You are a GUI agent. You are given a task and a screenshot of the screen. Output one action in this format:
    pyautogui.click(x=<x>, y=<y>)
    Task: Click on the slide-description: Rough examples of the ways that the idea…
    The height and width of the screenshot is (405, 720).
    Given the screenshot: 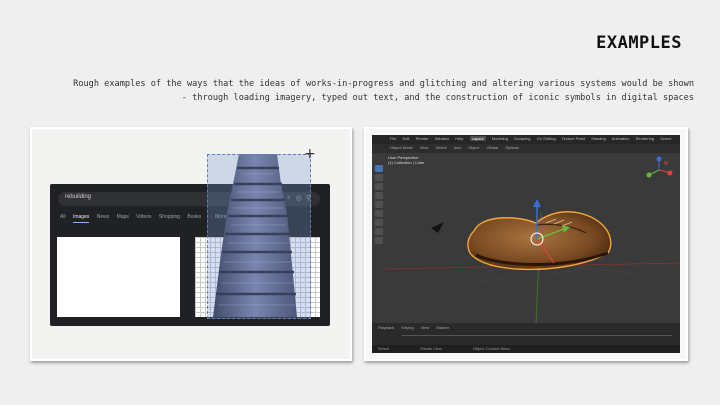 What is the action you would take?
    pyautogui.click(x=349, y=91)
    